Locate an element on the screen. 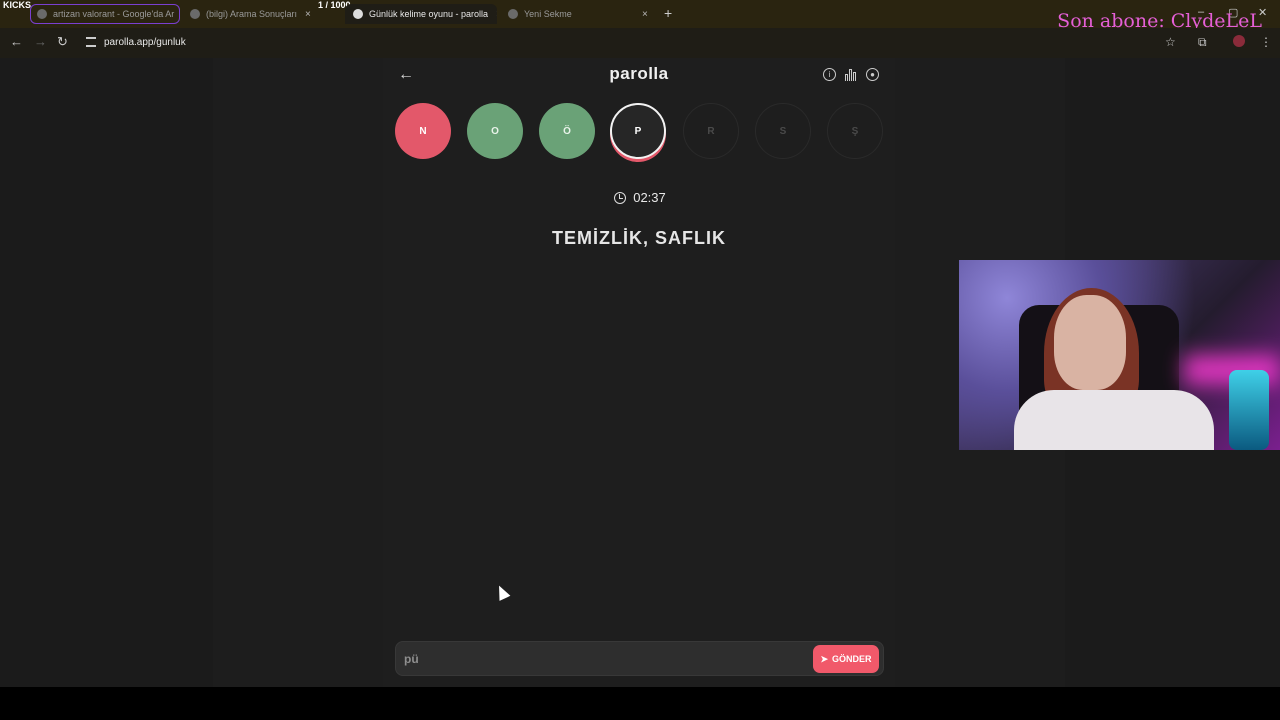 This screenshot has height=720, width=1280. send-label: GÖNDER is located at coordinates (852, 659).